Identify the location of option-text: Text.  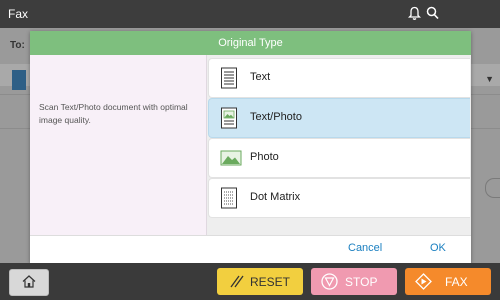
(339, 78).